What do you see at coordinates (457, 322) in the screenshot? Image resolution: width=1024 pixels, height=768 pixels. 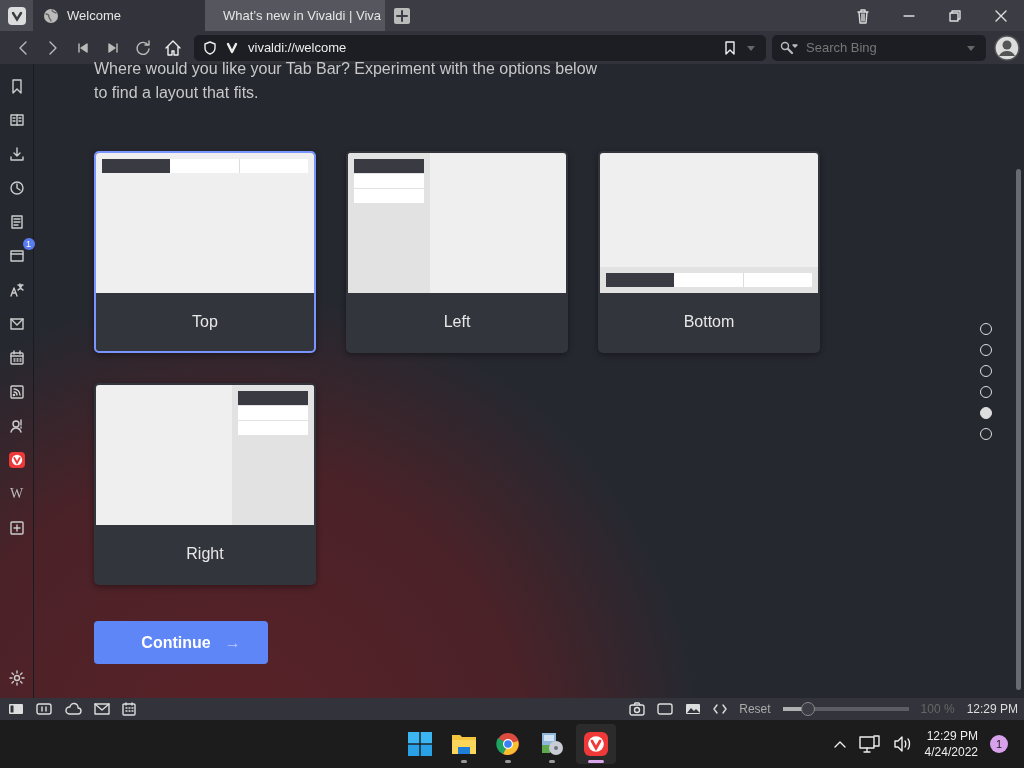 I see `layout-label: Left` at bounding box center [457, 322].